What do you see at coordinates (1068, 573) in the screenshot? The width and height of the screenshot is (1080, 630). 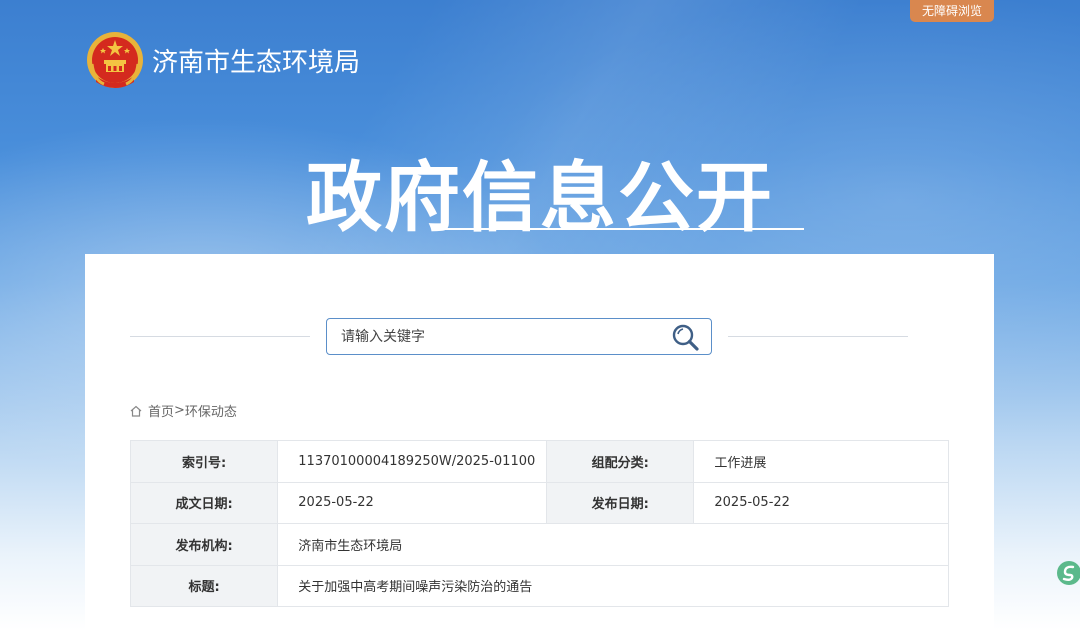 I see `side-float-logo-icon` at bounding box center [1068, 573].